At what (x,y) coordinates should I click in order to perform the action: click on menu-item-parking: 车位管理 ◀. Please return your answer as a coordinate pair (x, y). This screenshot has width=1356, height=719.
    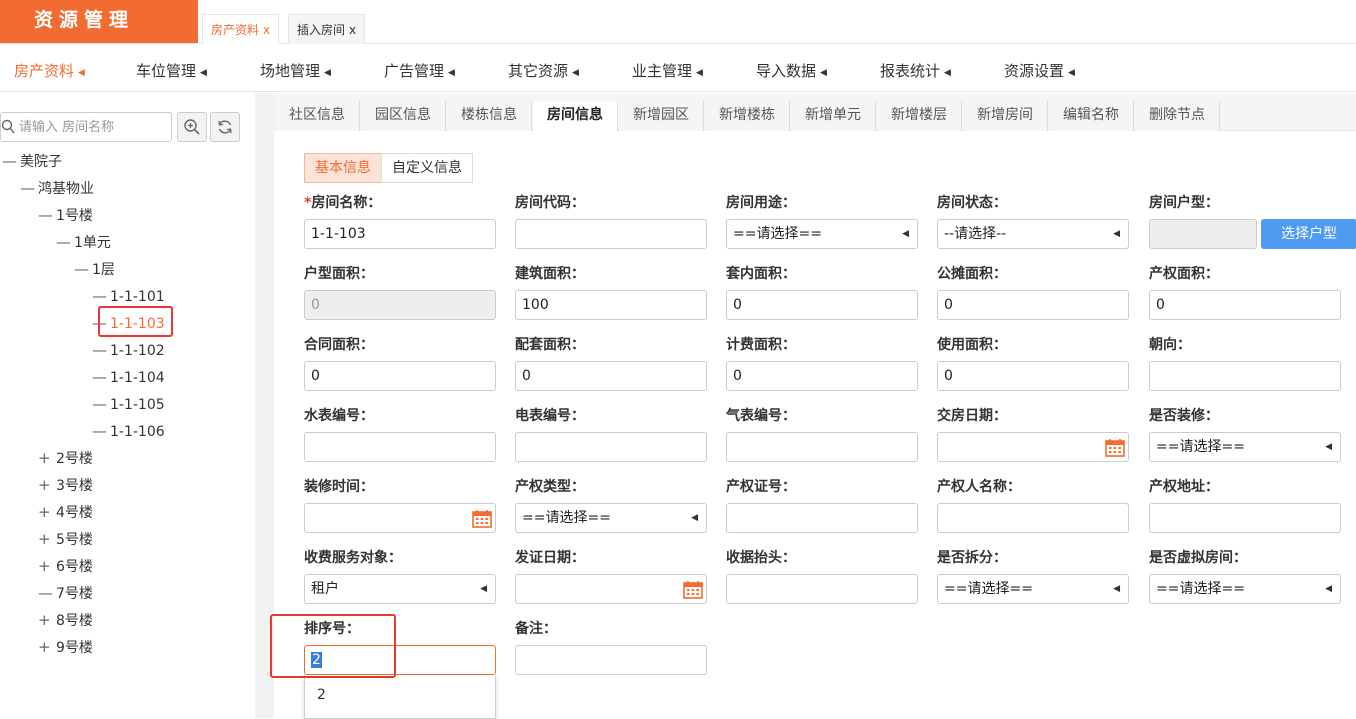
    Looking at the image, I should click on (171, 68).